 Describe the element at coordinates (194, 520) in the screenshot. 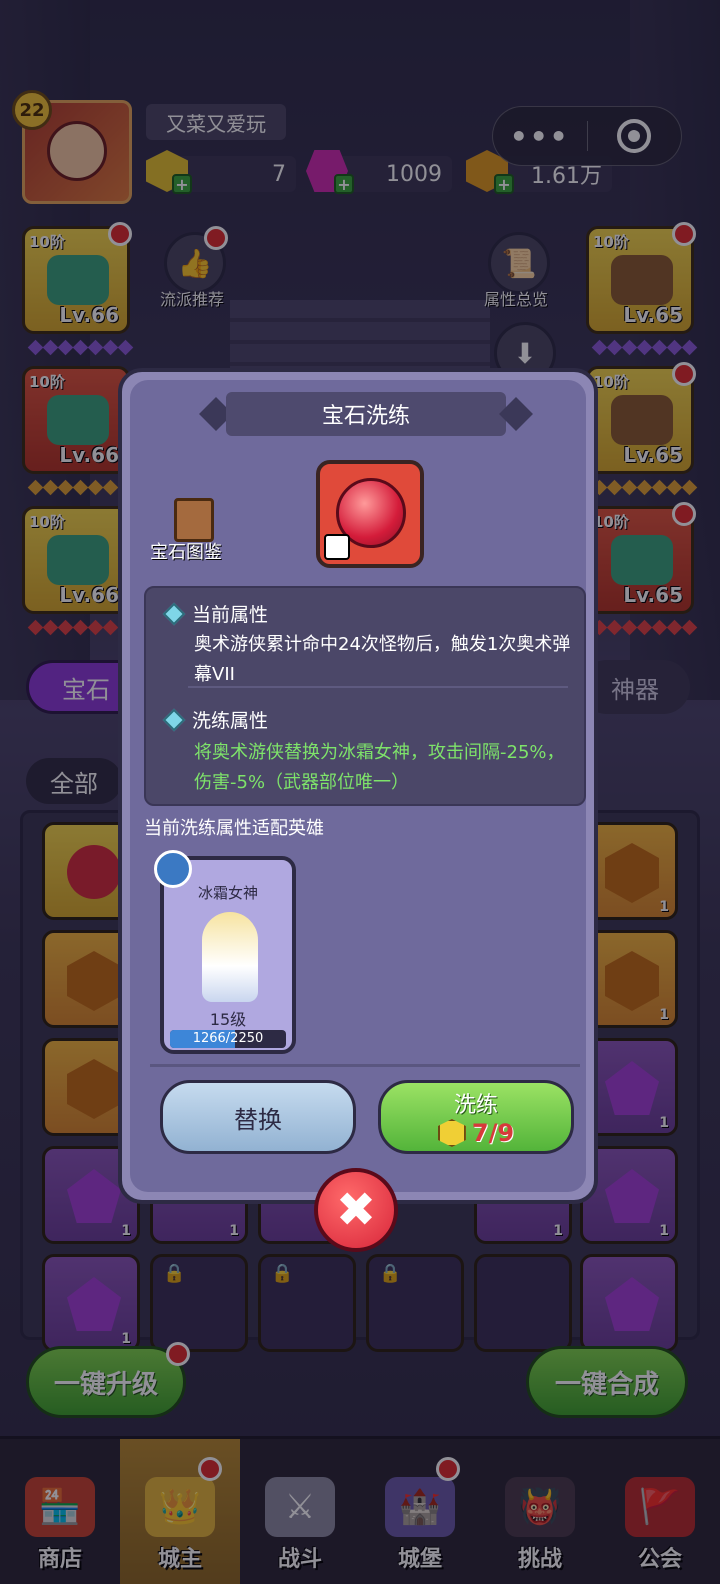

I see `book-icon` at that location.